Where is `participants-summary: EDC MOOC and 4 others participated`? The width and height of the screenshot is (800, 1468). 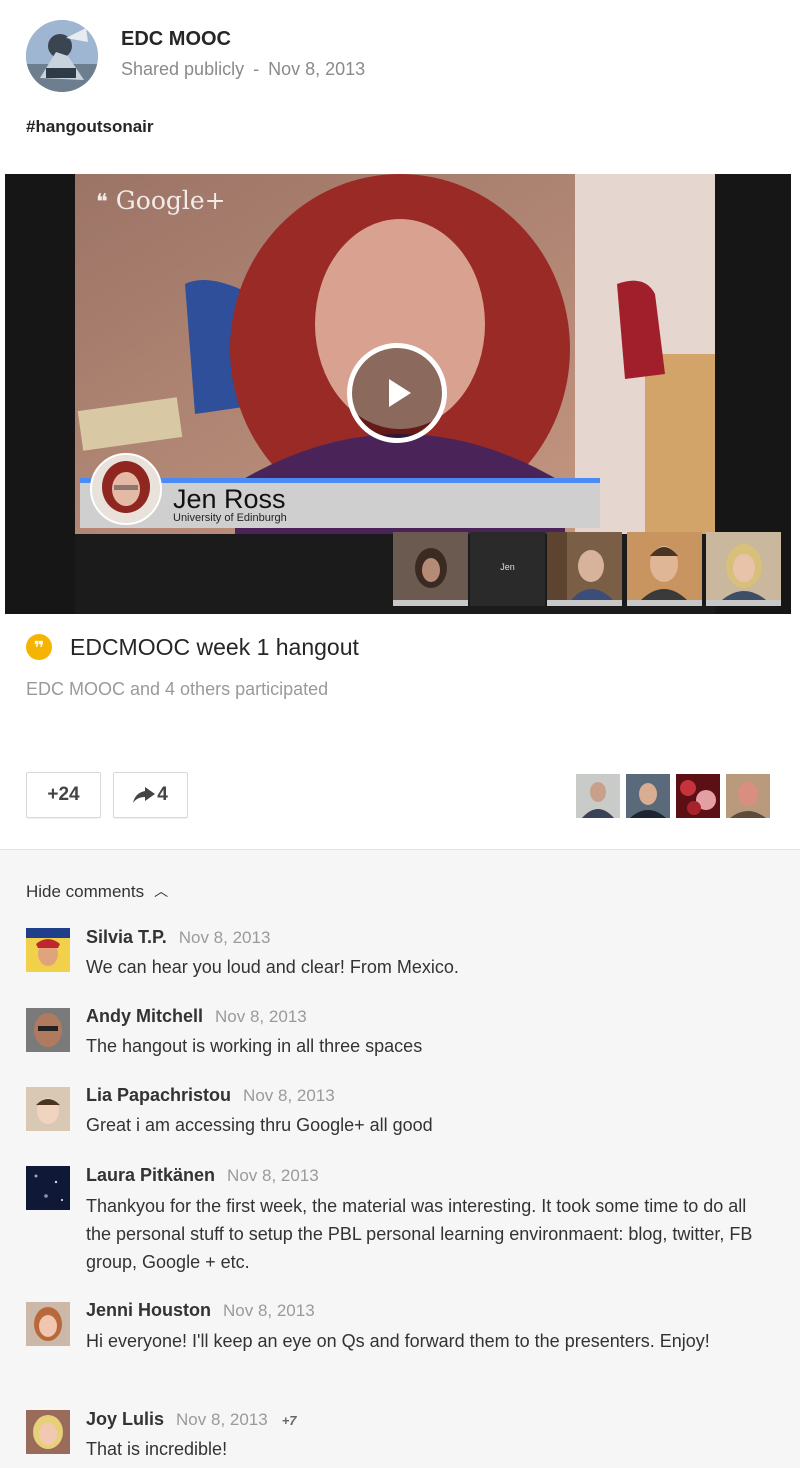 participants-summary: EDC MOOC and 4 others participated is located at coordinates (177, 689).